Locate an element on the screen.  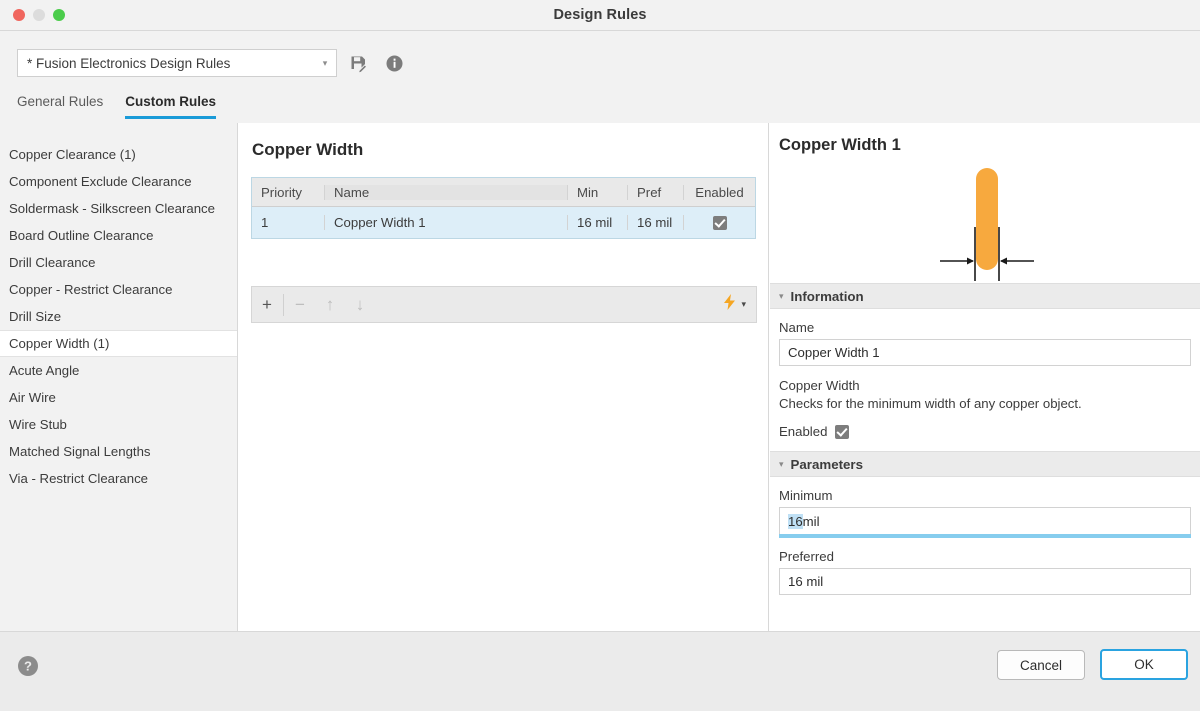
sidebar-item-drill-clearance: Drill Clearance is located at coordinates (118, 262).